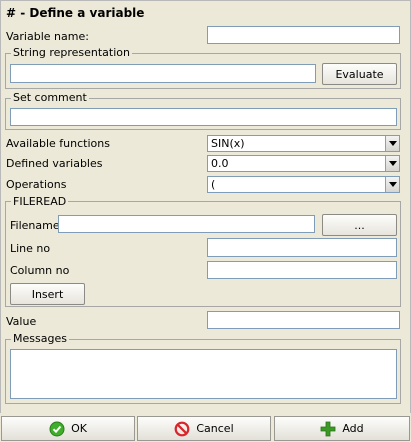 Image resolution: width=411 pixels, height=442 pixels. What do you see at coordinates (75, 13) in the screenshot?
I see `dialog-title: # - Define a variable` at bounding box center [75, 13].